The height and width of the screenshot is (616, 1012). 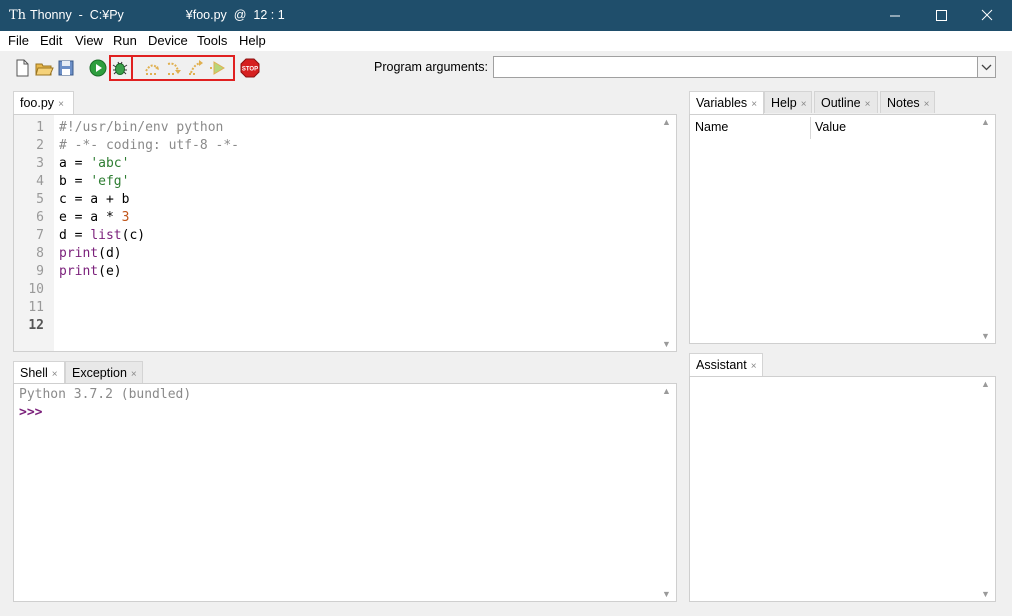 I want to click on tab-assistant: Assistant ×, so click(x=726, y=364).